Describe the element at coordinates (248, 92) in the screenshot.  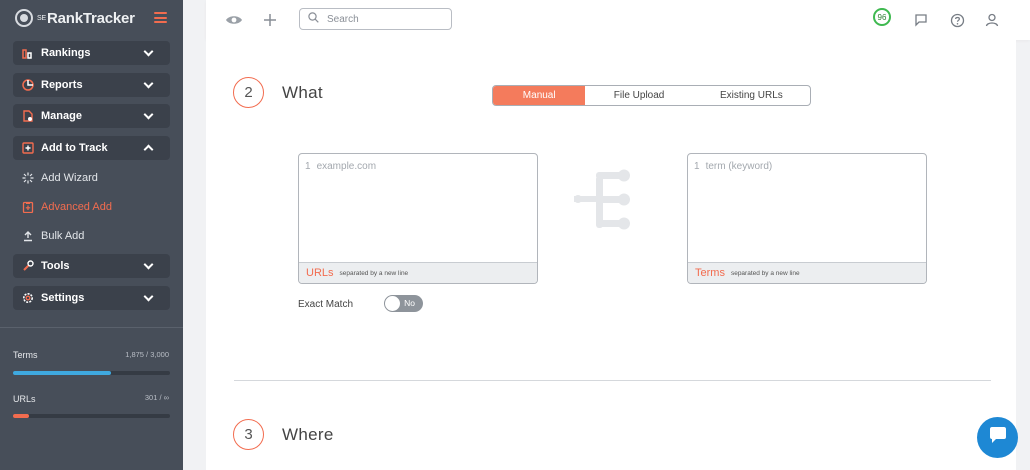
I see `step-2-badge: 2` at that location.